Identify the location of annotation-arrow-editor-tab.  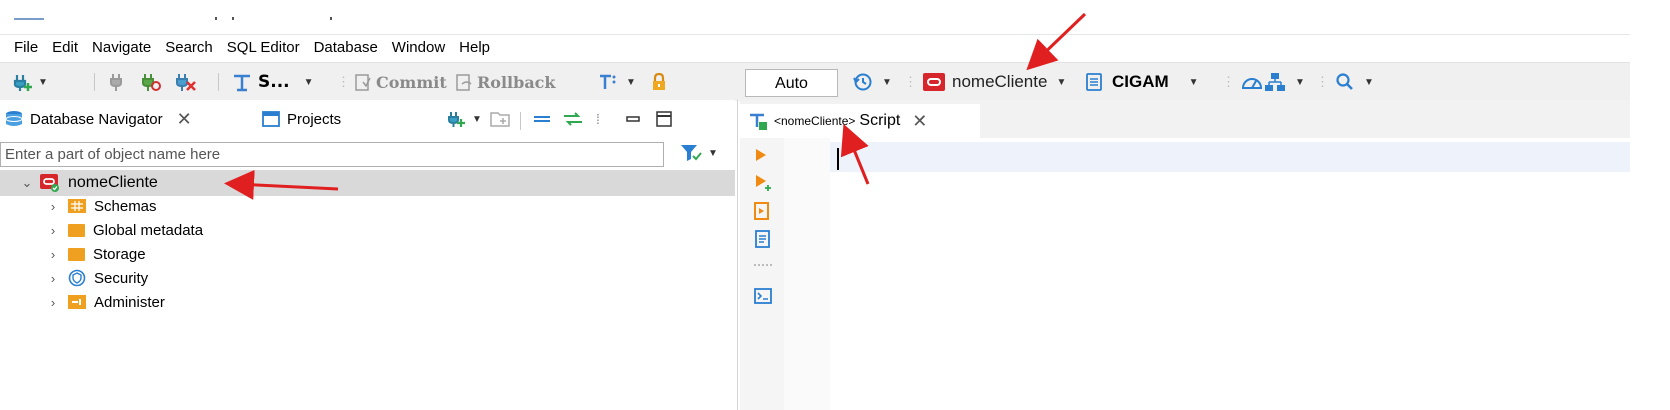
(855, 154).